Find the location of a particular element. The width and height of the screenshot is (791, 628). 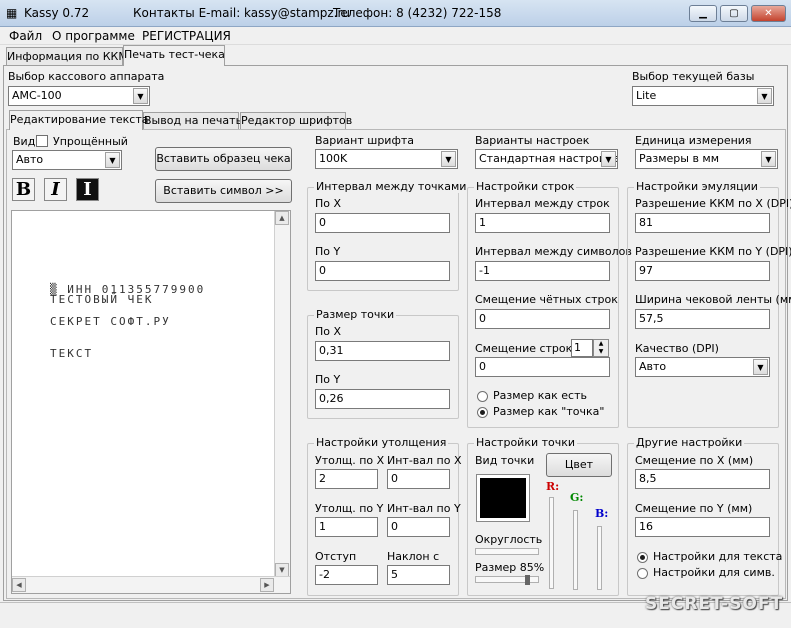

point-view-label: Вид точки is located at coordinates (505, 460).